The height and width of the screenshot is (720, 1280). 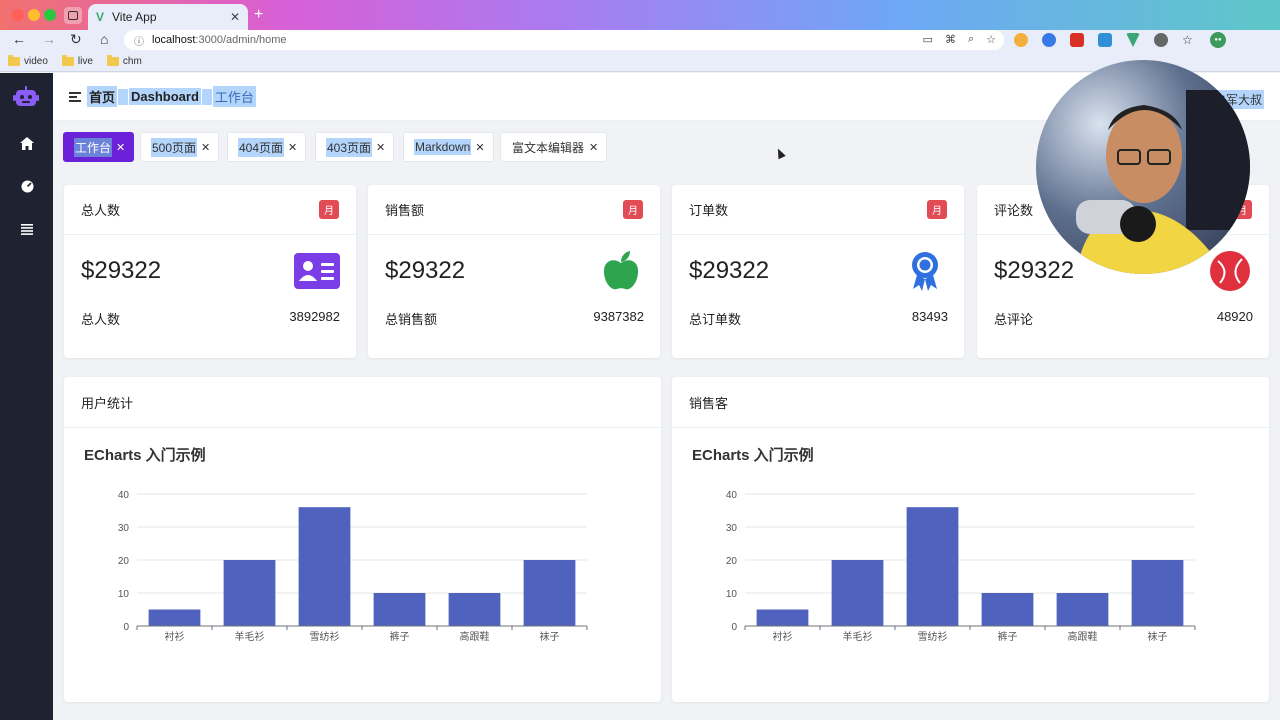 I want to click on new-tab-icon: +, so click(x=258, y=15).